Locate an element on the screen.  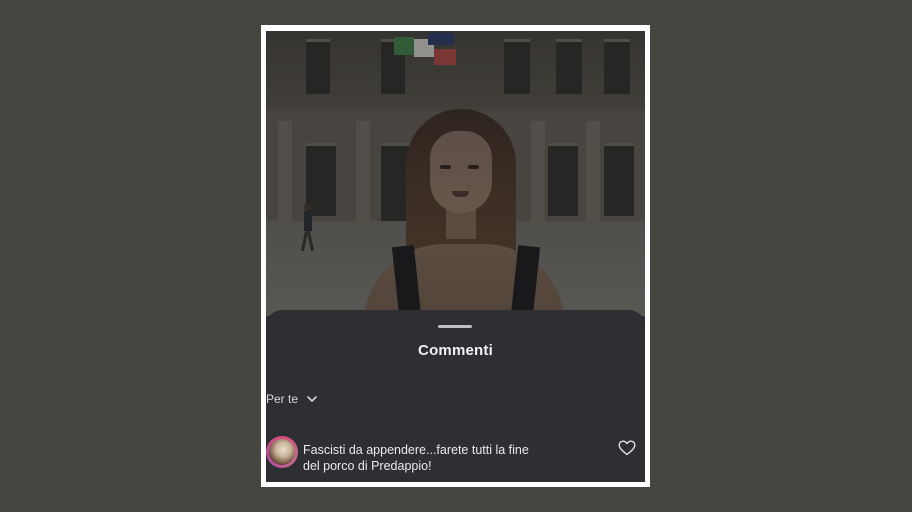
chevron-down-icon is located at coordinates (312, 399).